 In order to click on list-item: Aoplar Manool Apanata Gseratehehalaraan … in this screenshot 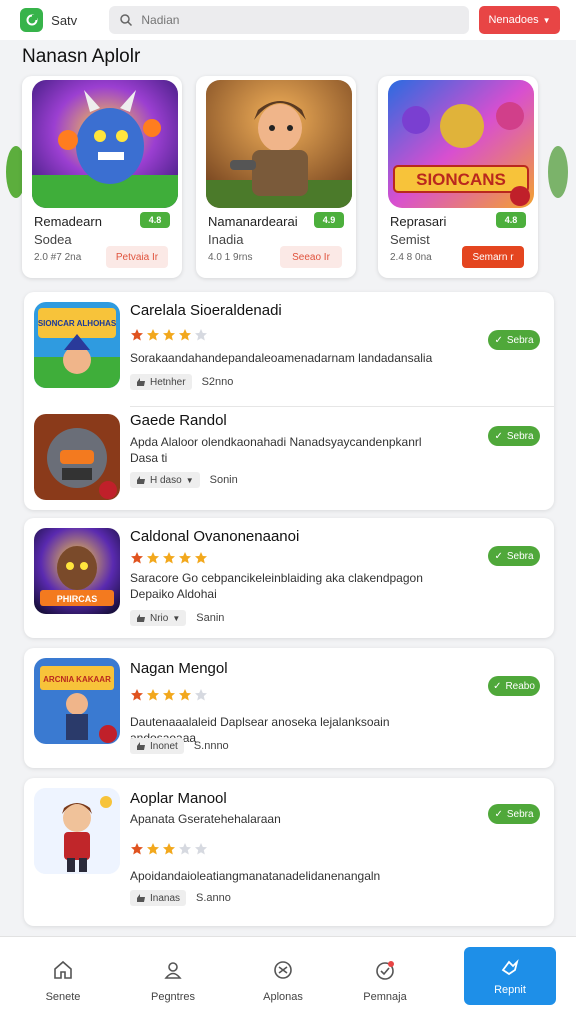, I will do `click(289, 852)`.